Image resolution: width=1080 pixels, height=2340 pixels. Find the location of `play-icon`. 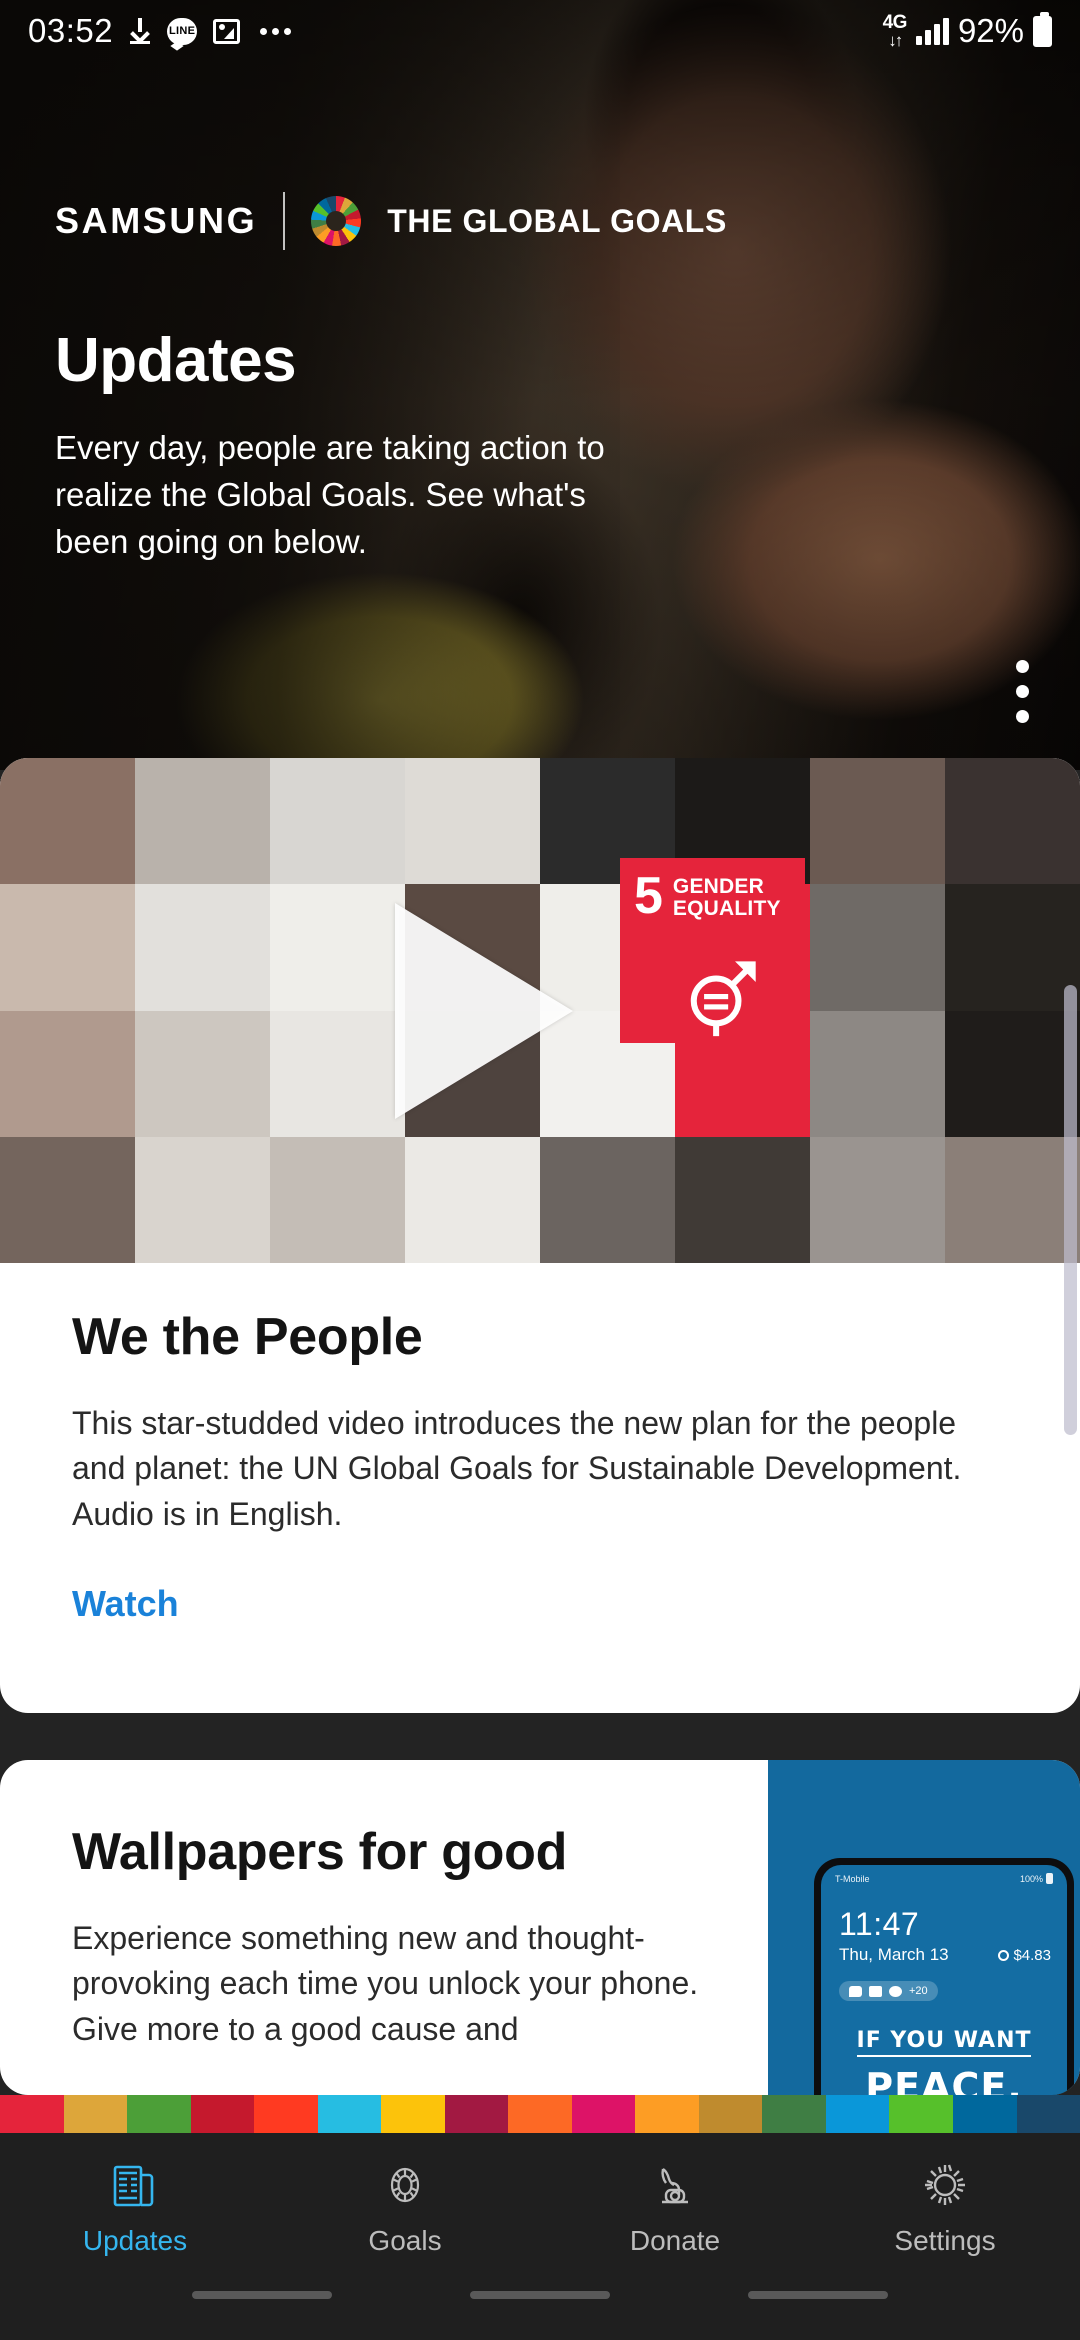

play-icon is located at coordinates (484, 1010).